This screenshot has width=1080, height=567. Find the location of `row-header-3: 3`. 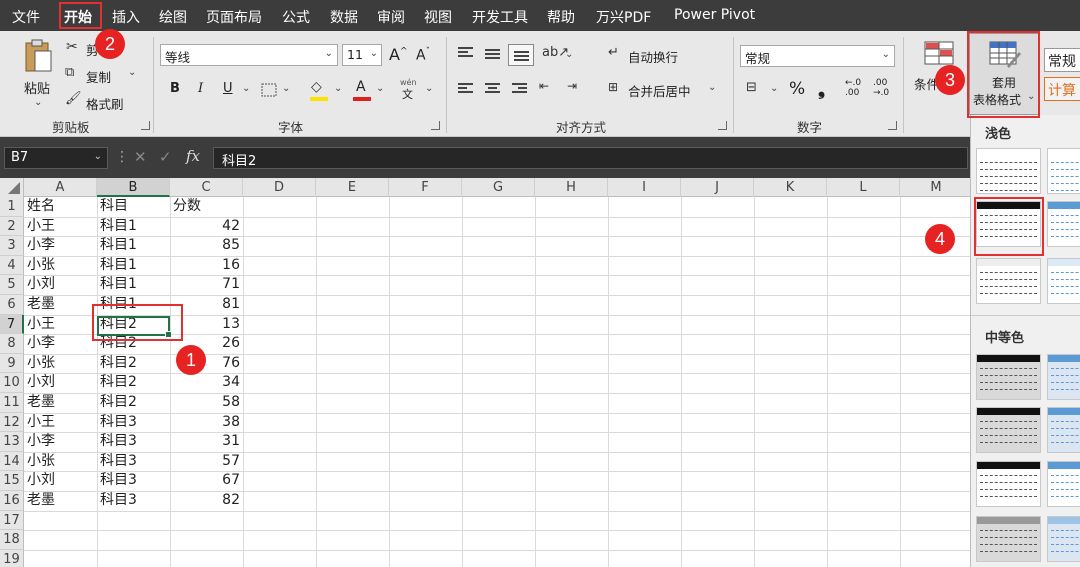

row-header-3: 3 is located at coordinates (12, 246).